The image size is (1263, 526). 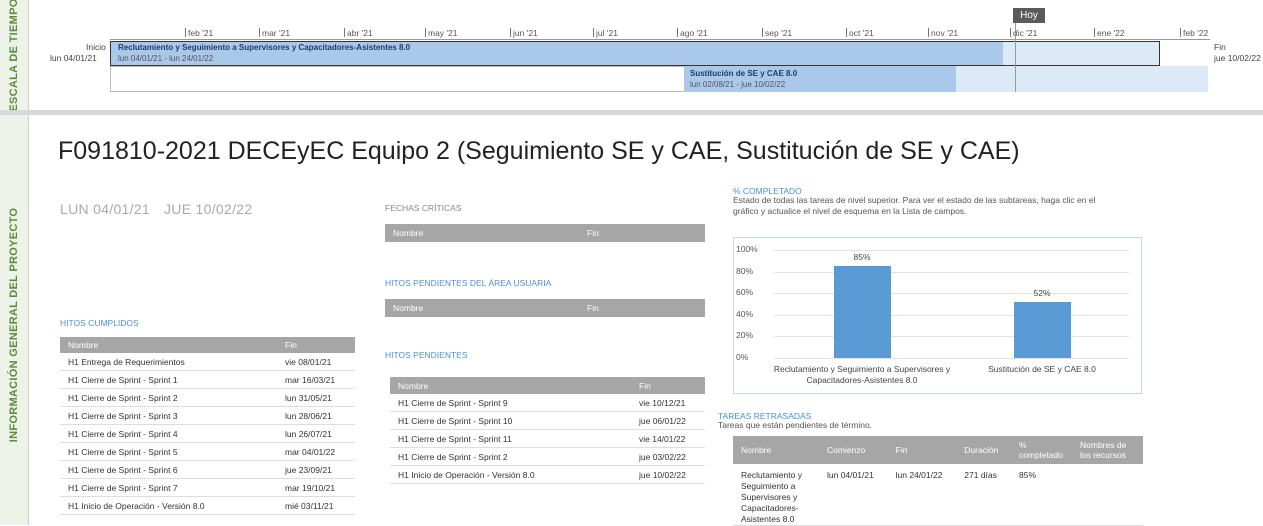 What do you see at coordinates (316, 433) in the screenshot?
I see `cell-fin: lun 26/07/21` at bounding box center [316, 433].